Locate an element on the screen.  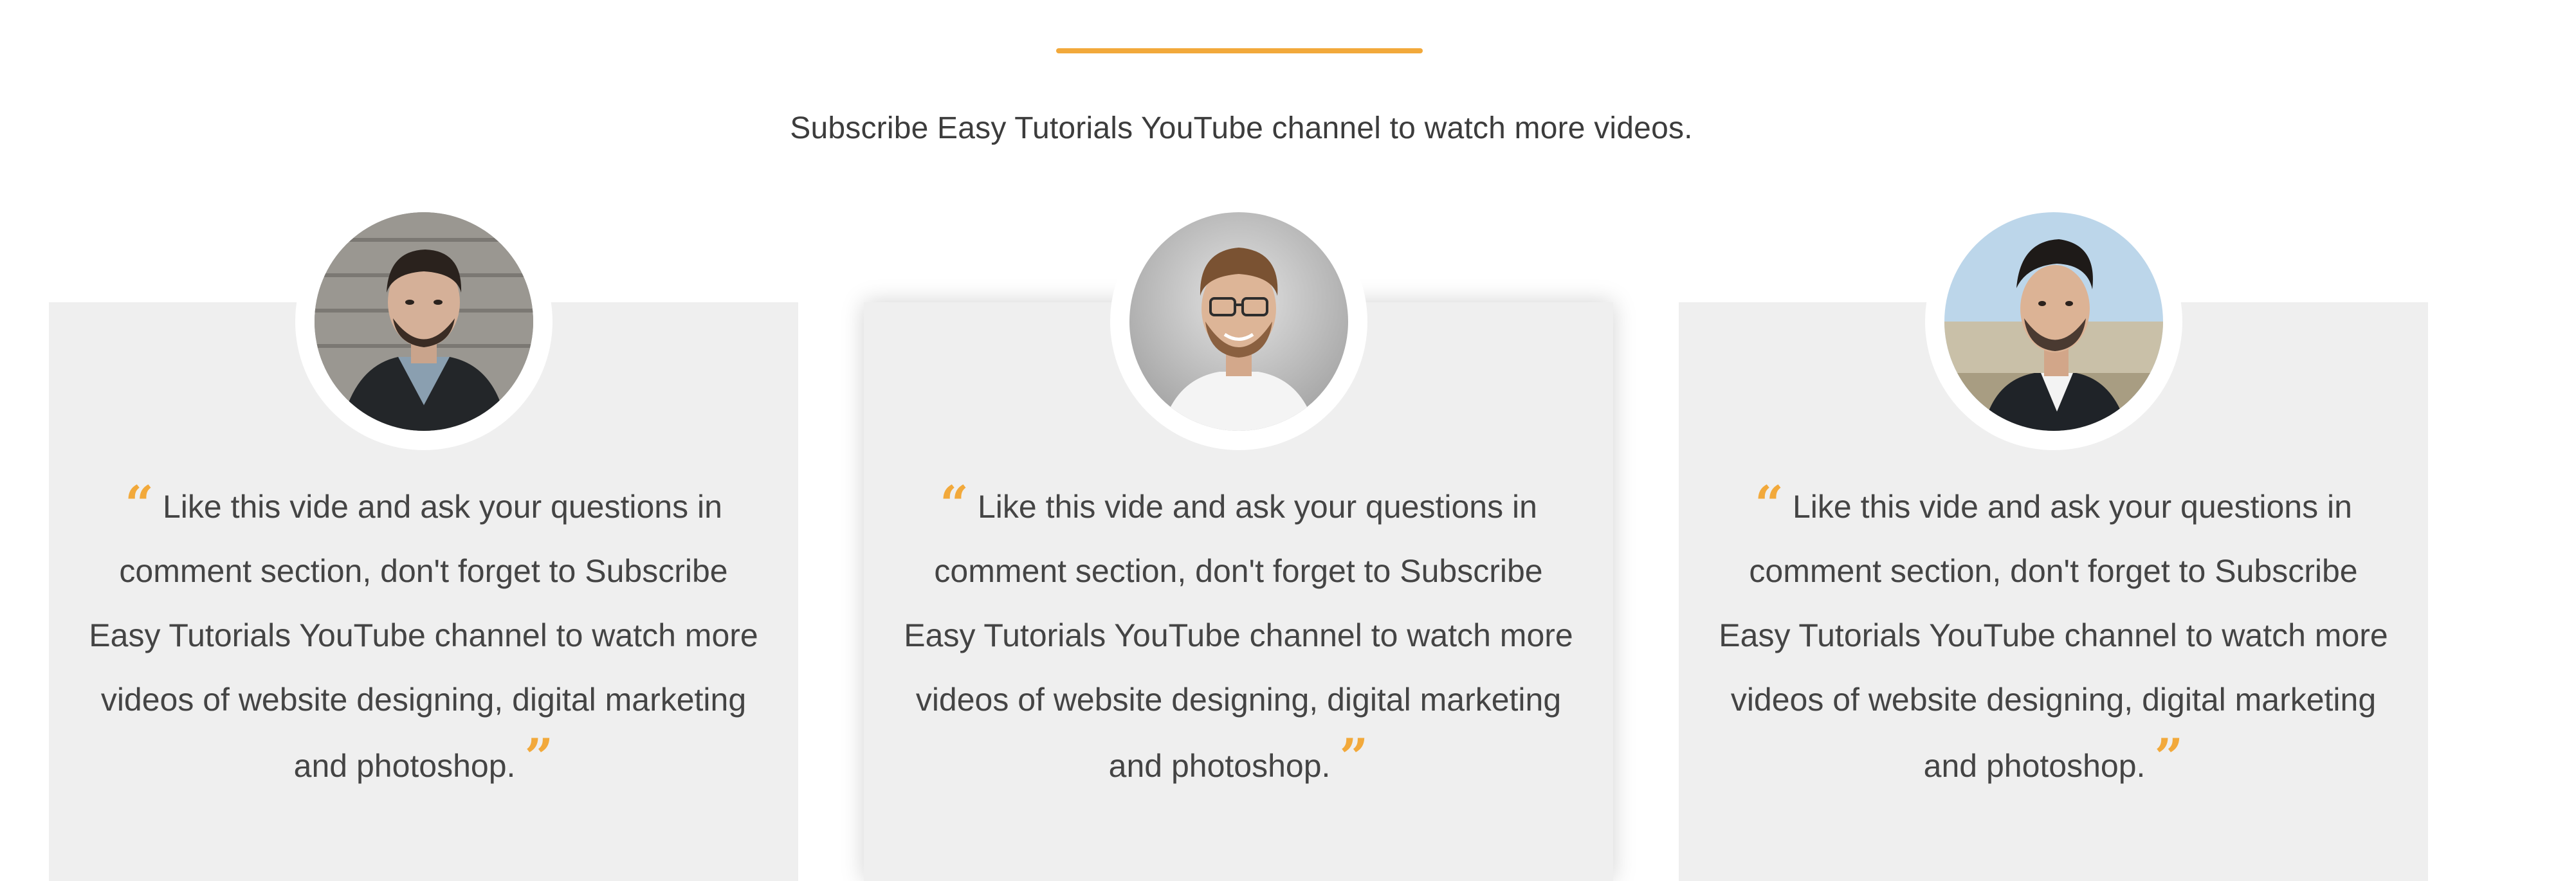
person-1-image is located at coordinates (424, 321).